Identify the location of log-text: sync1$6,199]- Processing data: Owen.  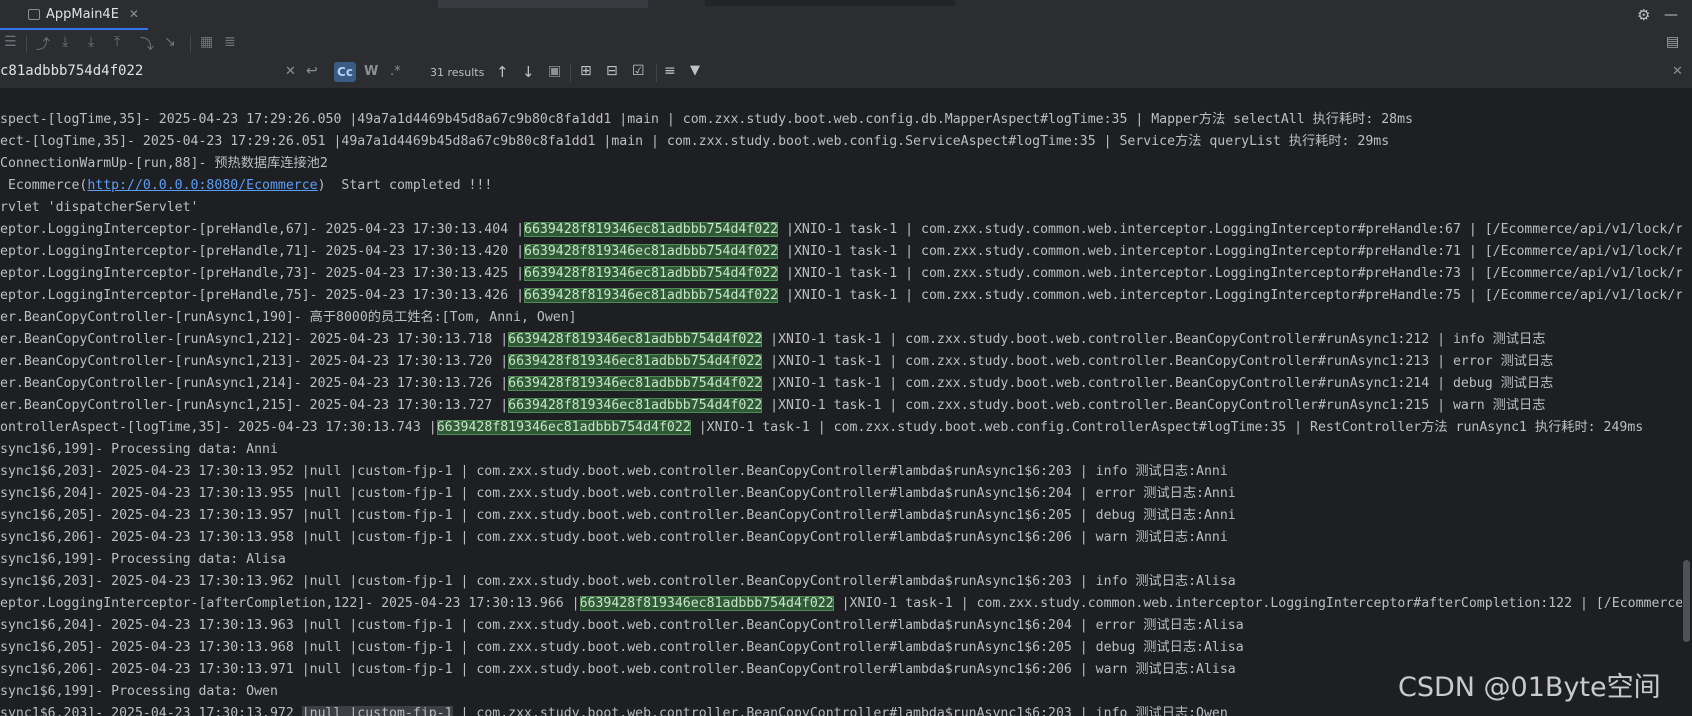
(139, 691).